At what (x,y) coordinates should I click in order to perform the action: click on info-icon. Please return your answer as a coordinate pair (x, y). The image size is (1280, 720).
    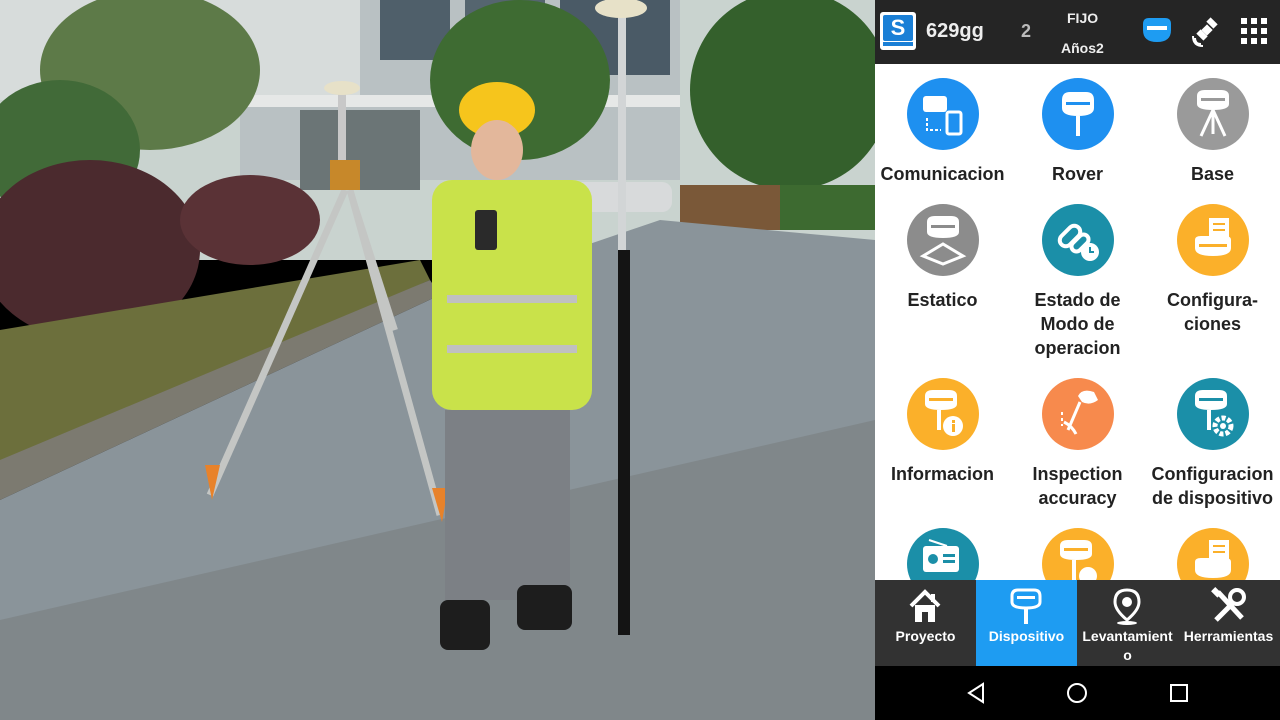
    Looking at the image, I should click on (942, 414).